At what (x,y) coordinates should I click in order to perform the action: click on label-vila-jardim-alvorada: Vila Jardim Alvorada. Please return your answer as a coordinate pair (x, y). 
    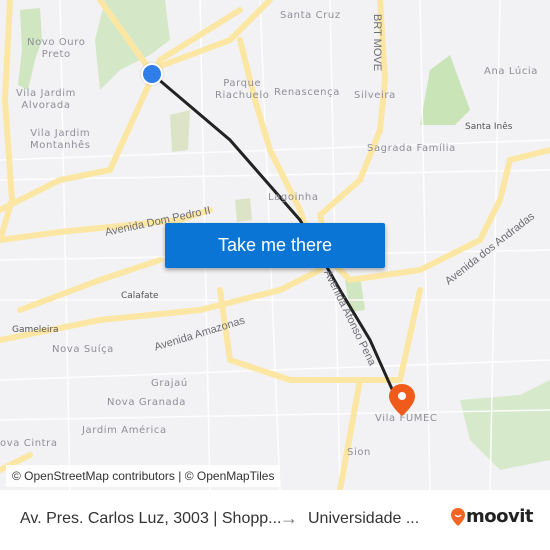
    Looking at the image, I should click on (46, 99).